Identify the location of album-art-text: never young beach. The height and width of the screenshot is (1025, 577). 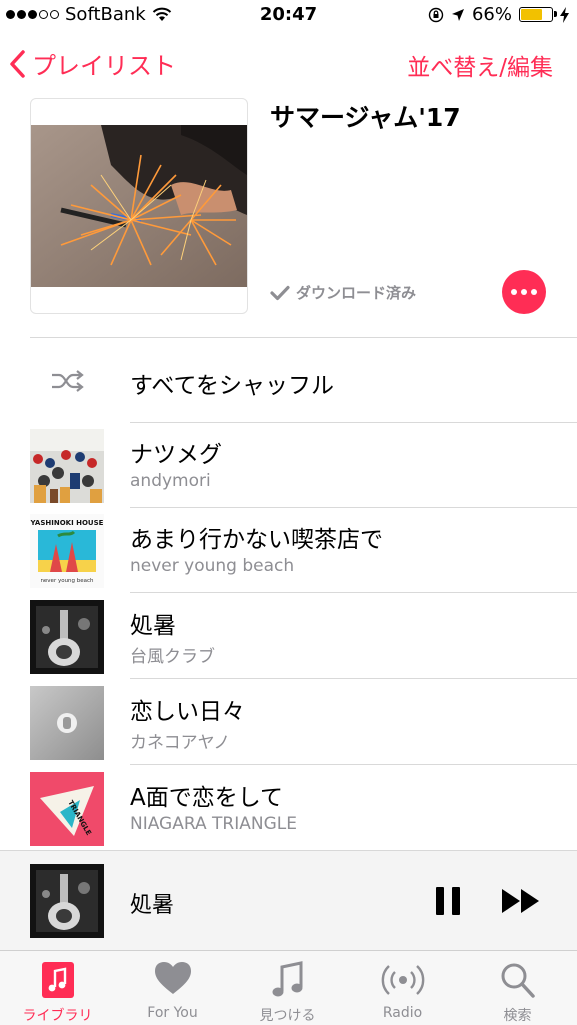
(67, 581).